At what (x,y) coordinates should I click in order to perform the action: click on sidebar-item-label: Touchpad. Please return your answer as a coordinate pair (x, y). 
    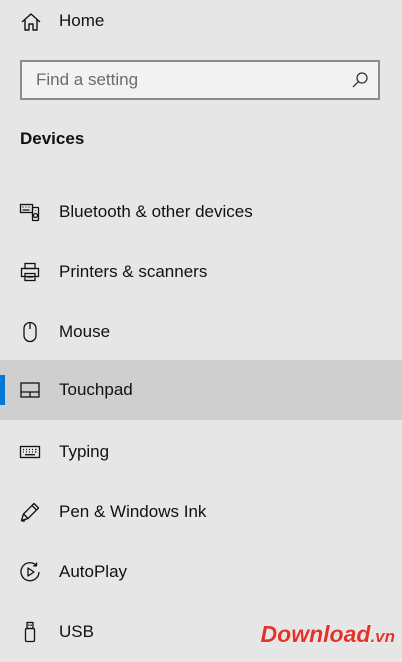
    Looking at the image, I should click on (96, 389).